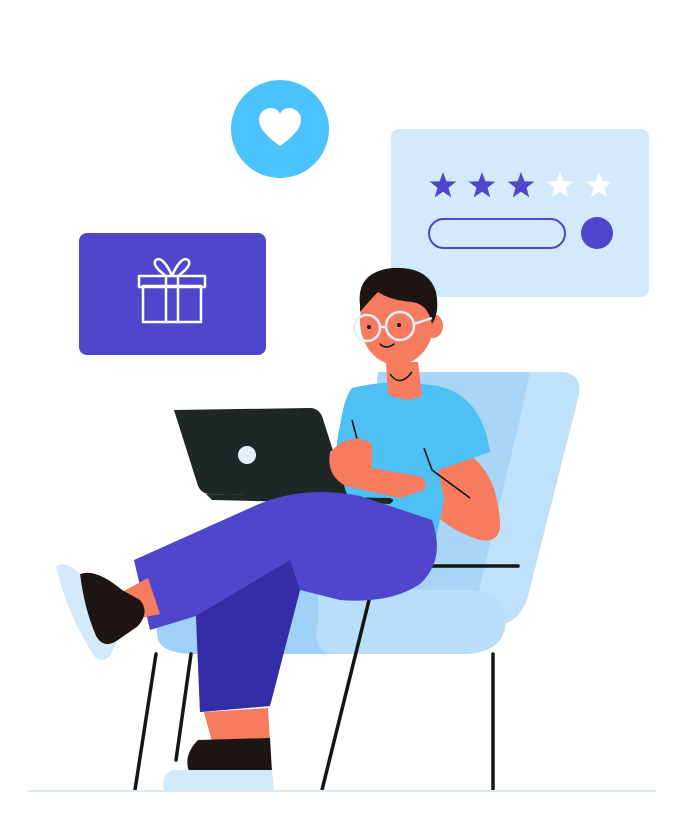  I want to click on heart-badge, so click(280, 129).